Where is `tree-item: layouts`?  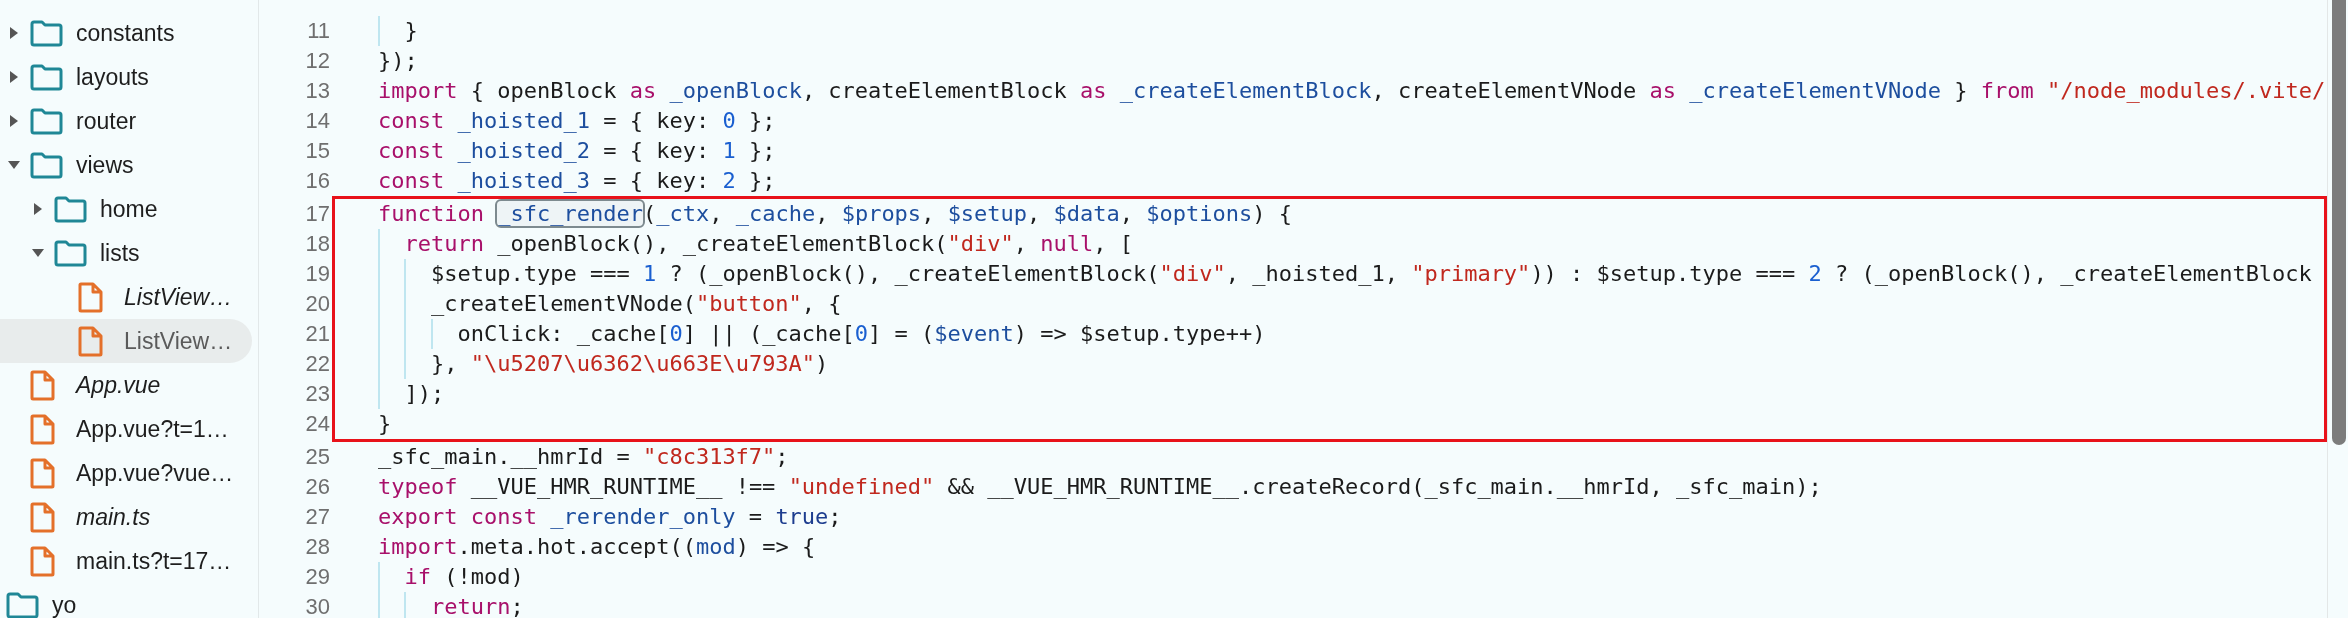
tree-item: layouts is located at coordinates (129, 77).